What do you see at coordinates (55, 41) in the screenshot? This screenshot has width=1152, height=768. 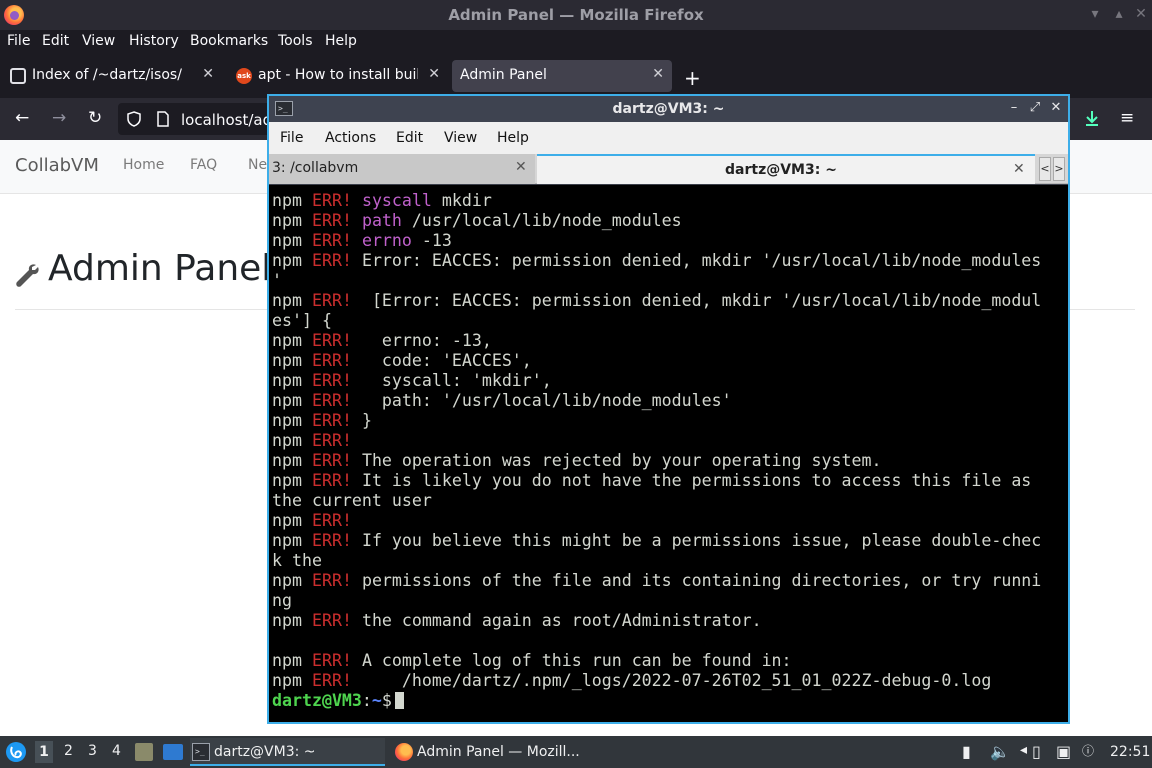 I see `menu-edit: Edit` at bounding box center [55, 41].